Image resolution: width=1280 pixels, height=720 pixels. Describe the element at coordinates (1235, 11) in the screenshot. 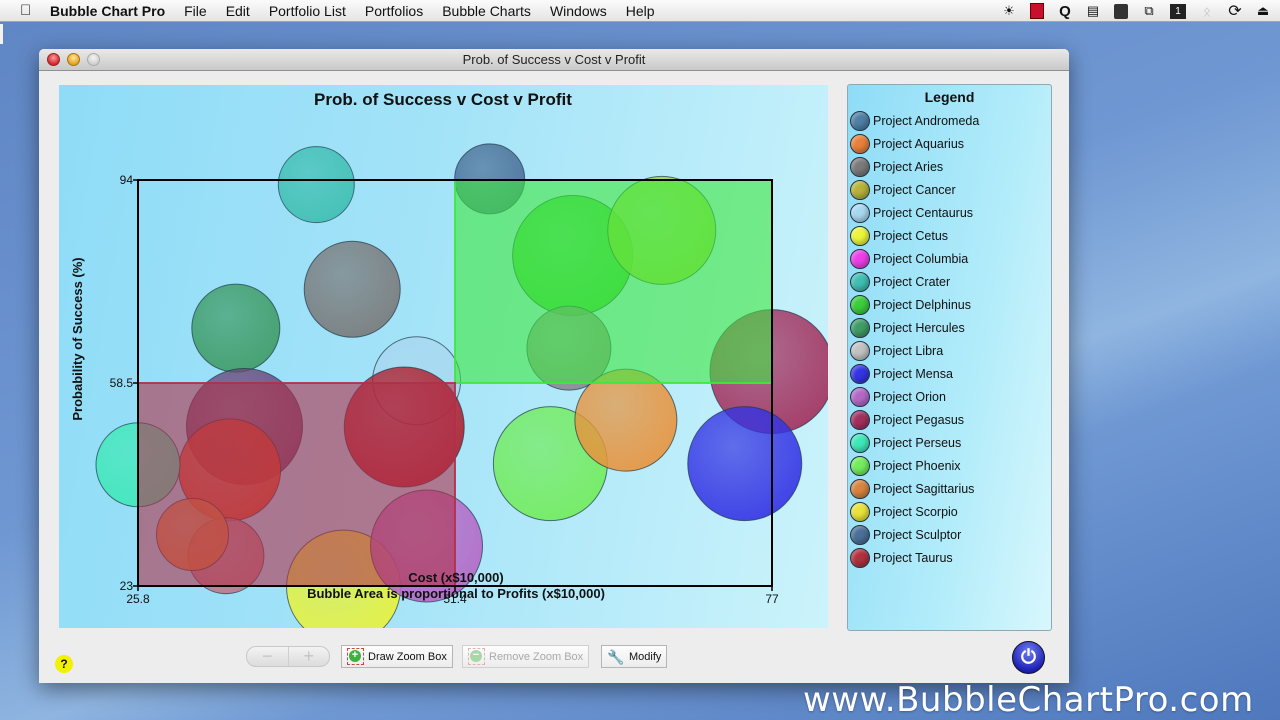

I see `sync-icon: ⟳` at that location.